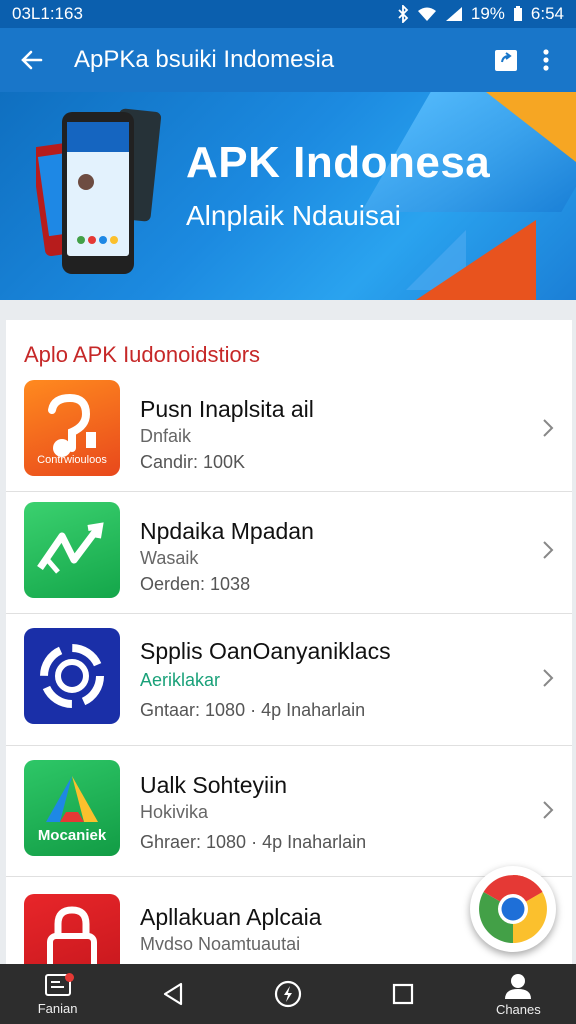 The width and height of the screenshot is (576, 1024). Describe the element at coordinates (169, 558) in the screenshot. I see `app-category: Wasaik` at that location.